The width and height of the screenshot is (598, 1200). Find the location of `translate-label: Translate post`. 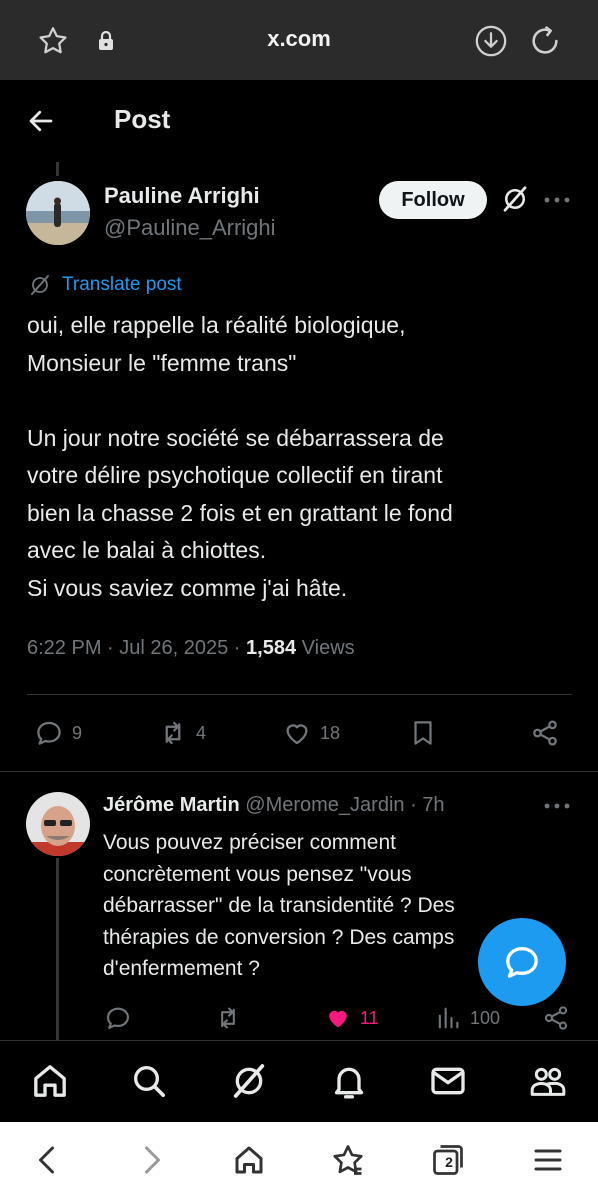

translate-label: Translate post is located at coordinates (122, 284).